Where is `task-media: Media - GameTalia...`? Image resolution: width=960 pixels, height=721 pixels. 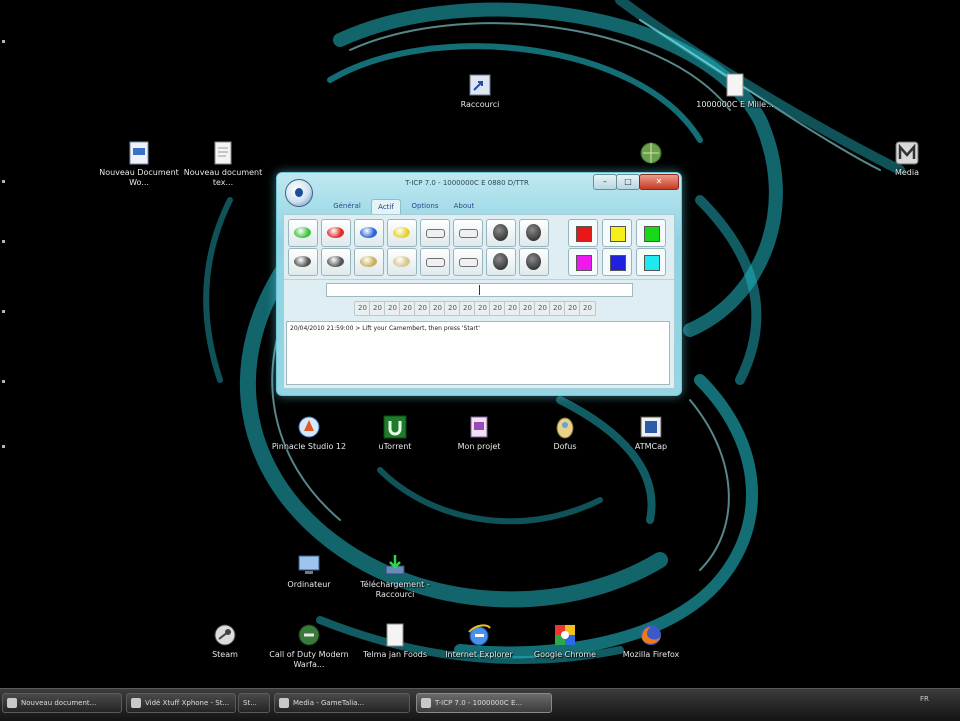
task-media: Media - GameTalia... is located at coordinates (342, 703).